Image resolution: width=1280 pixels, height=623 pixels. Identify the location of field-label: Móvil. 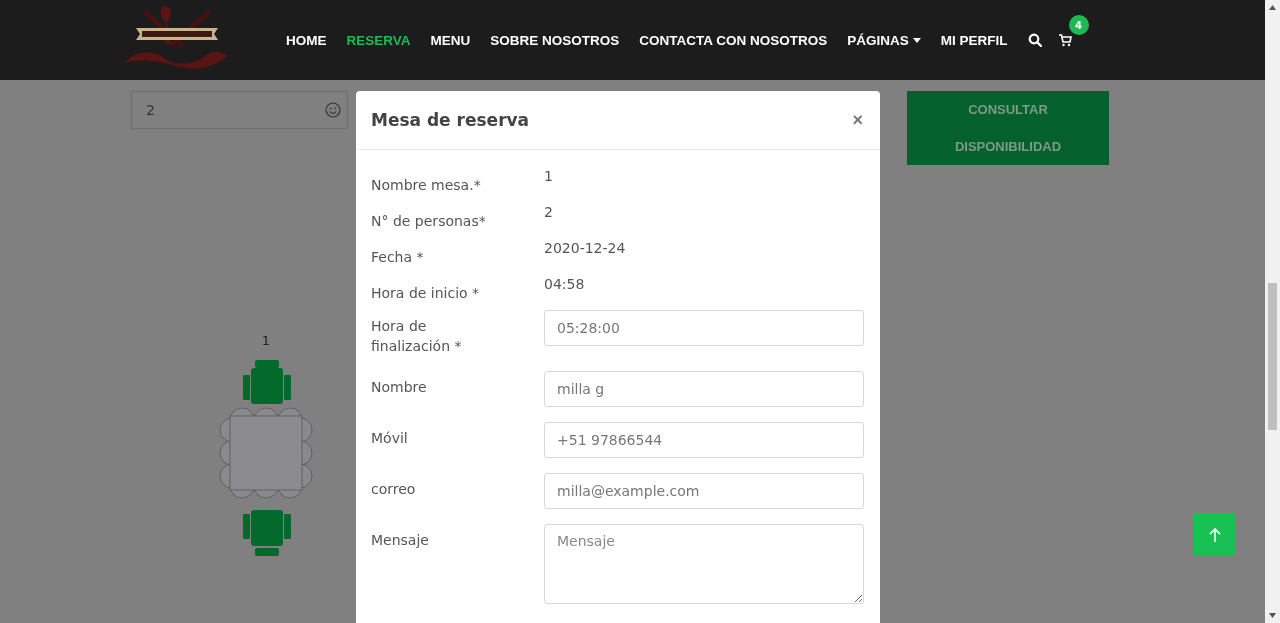
(390, 438).